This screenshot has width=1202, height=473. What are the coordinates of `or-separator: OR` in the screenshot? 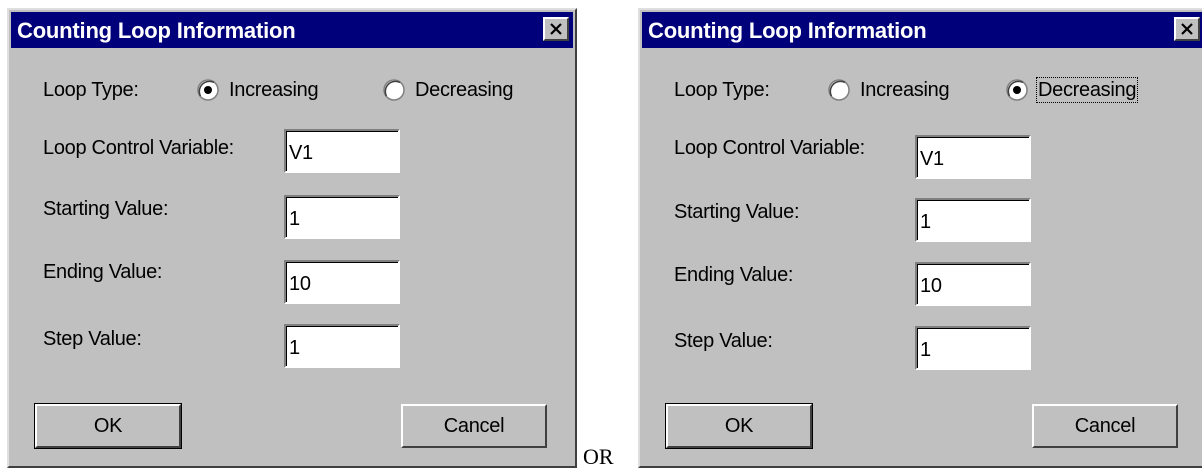 It's located at (598, 456).